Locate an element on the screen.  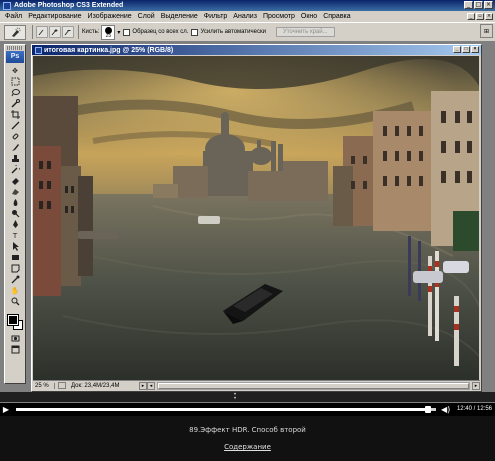
playback-progress-bar is located at coordinates (226, 409).